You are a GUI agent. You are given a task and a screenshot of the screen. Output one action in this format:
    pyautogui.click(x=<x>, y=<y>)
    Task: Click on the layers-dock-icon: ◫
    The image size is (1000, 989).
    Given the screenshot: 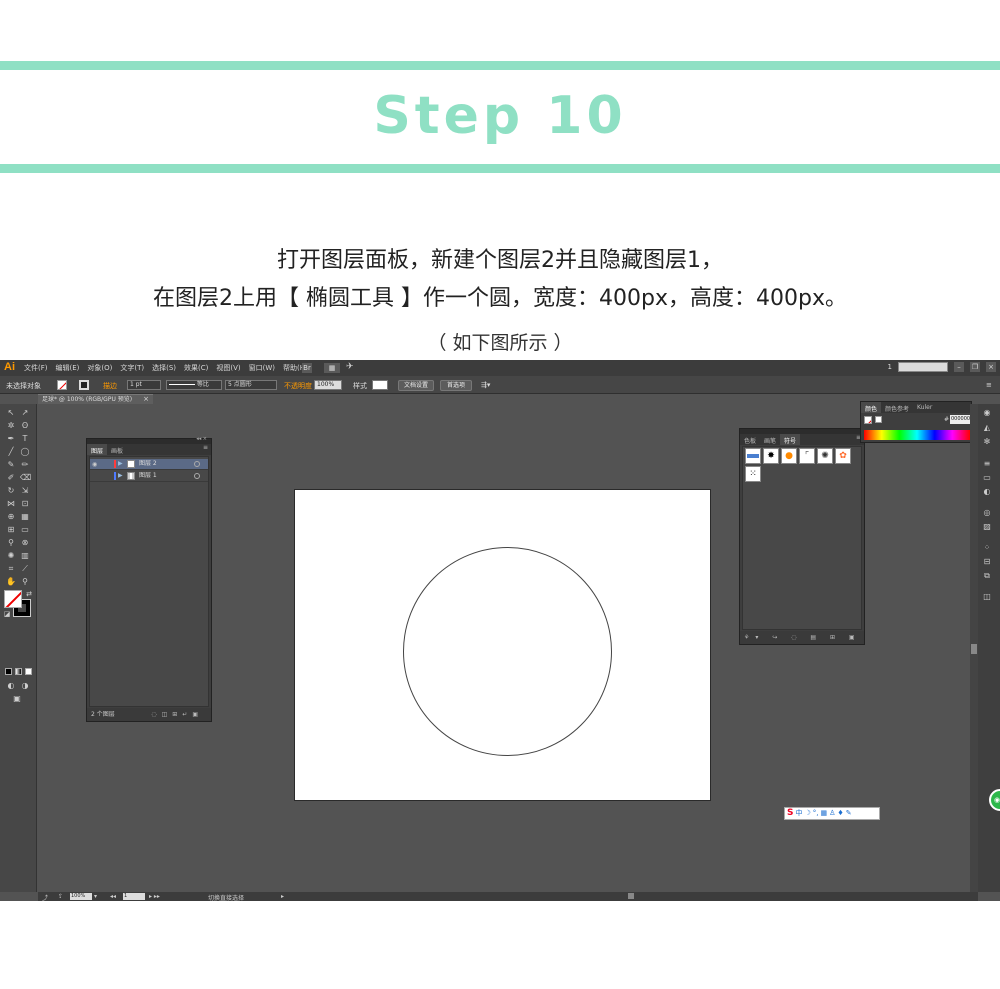 What is the action you would take?
    pyautogui.click(x=987, y=596)
    